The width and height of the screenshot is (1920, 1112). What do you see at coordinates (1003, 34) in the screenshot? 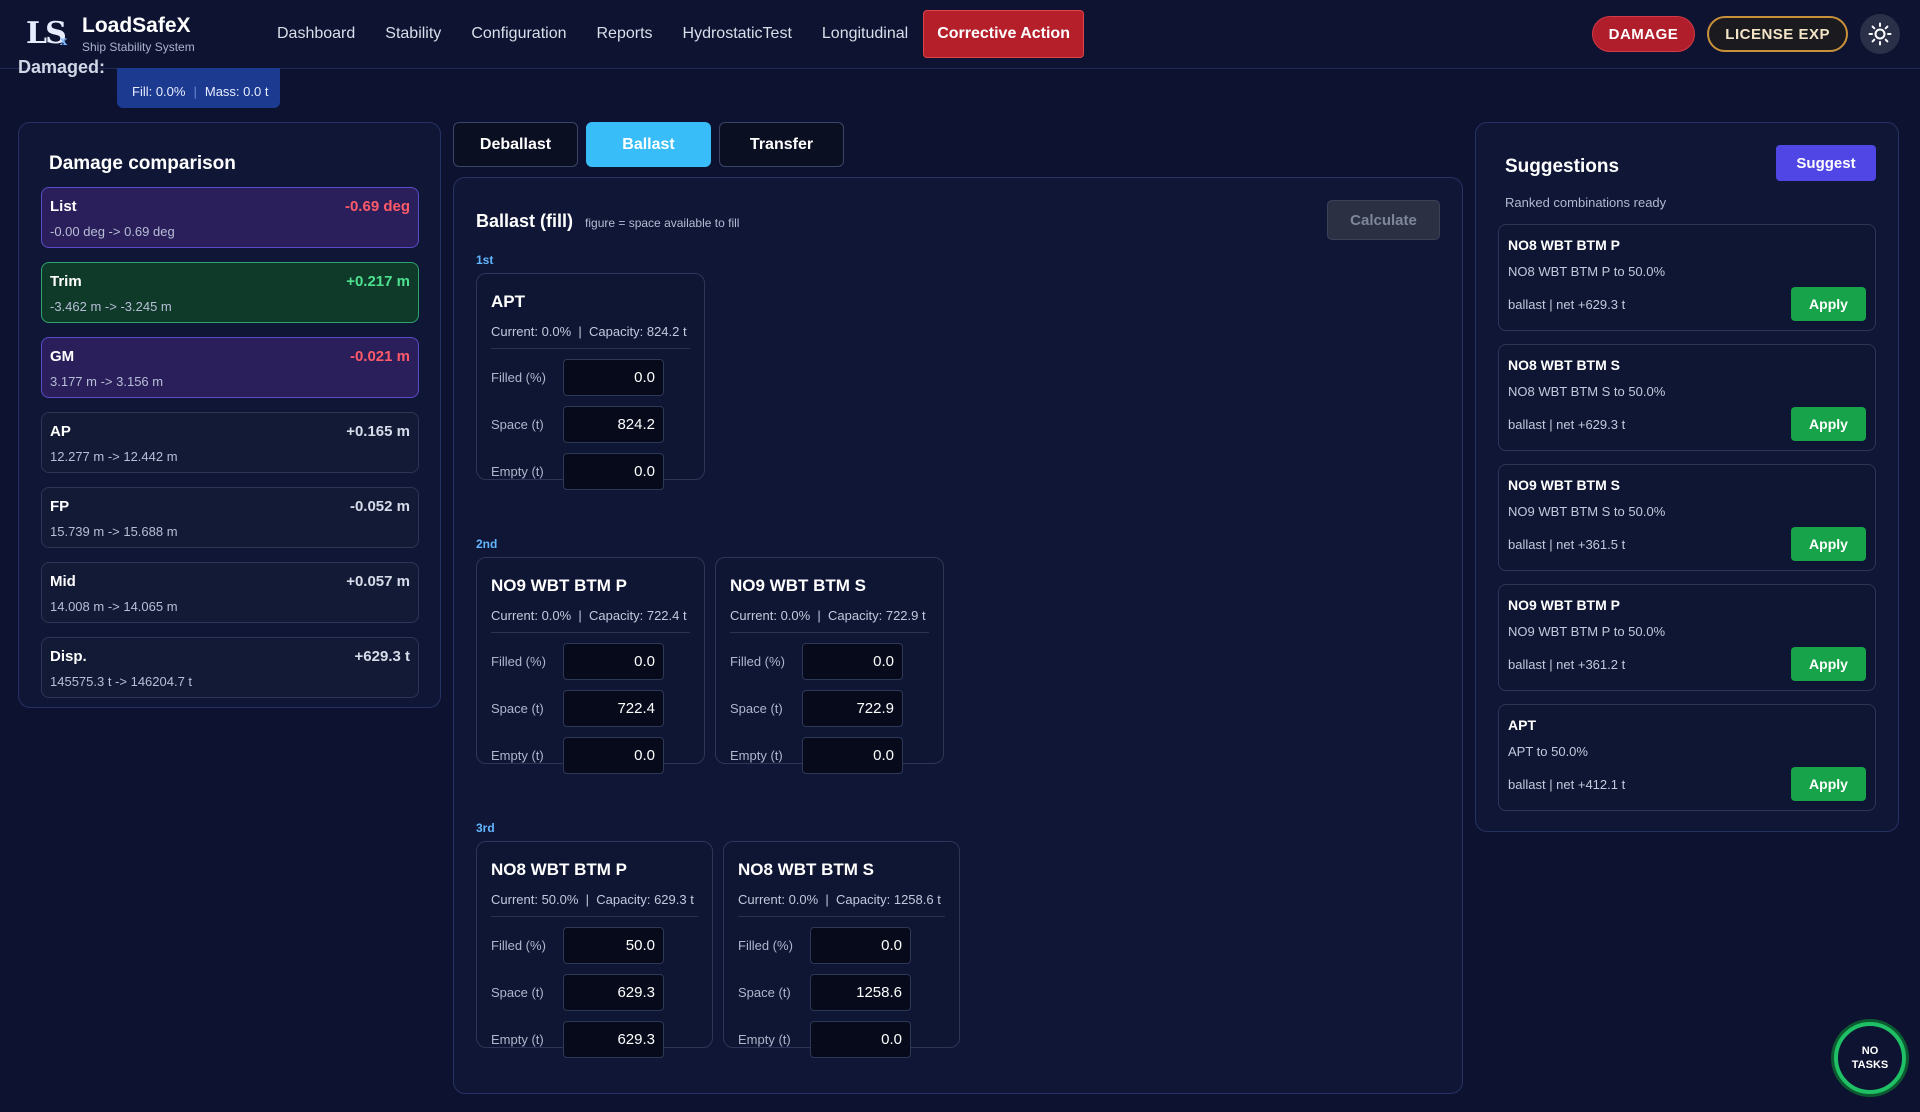
I see `nav-corrective-action: Corrective Action` at bounding box center [1003, 34].